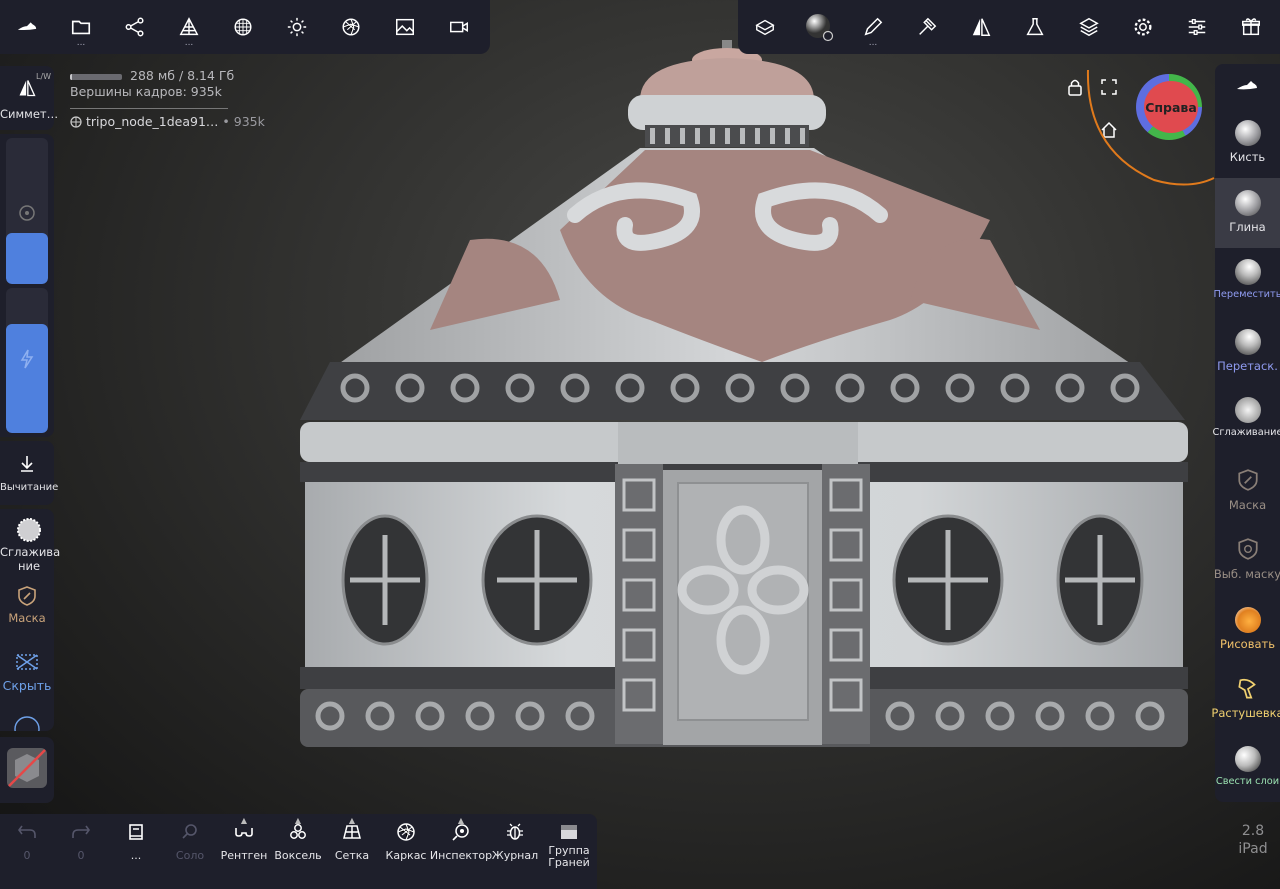 This screenshot has width=1280, height=889. I want to click on camera-button, so click(459, 27).